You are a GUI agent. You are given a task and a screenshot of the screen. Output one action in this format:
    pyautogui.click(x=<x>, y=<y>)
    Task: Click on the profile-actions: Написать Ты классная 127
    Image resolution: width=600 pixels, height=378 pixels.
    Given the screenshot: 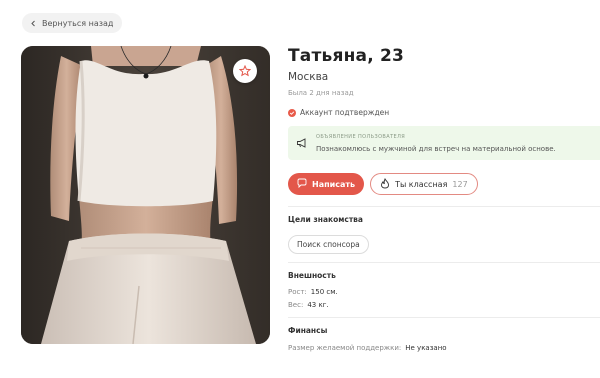 What is the action you would take?
    pyautogui.click(x=444, y=184)
    